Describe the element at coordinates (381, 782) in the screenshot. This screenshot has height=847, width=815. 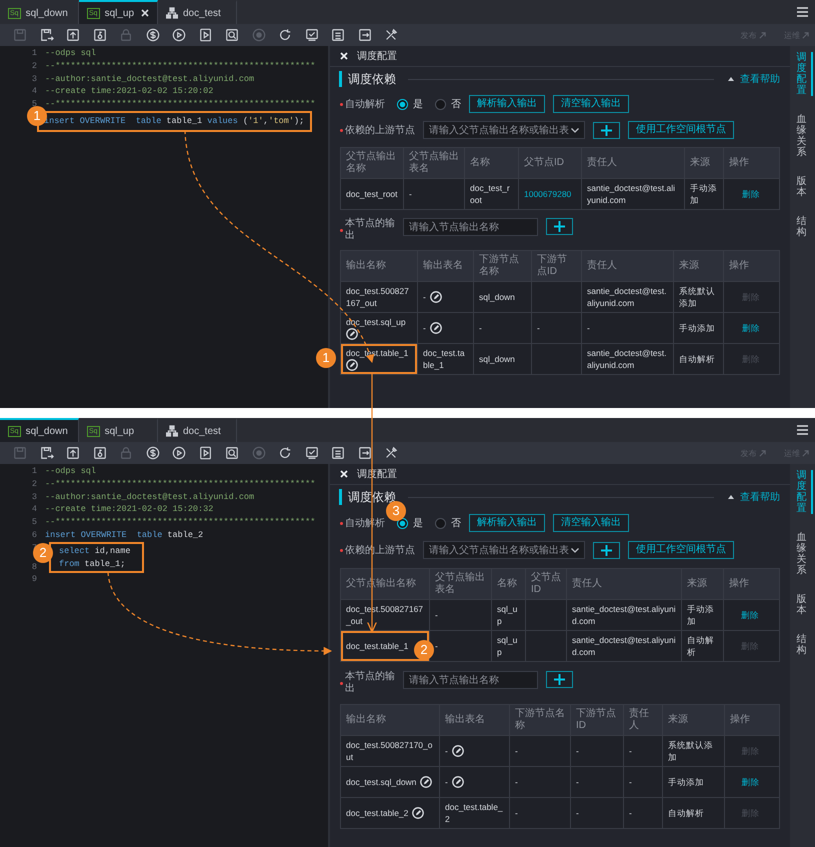
I see `table-cell-text: doc_test.sql_down` at that location.